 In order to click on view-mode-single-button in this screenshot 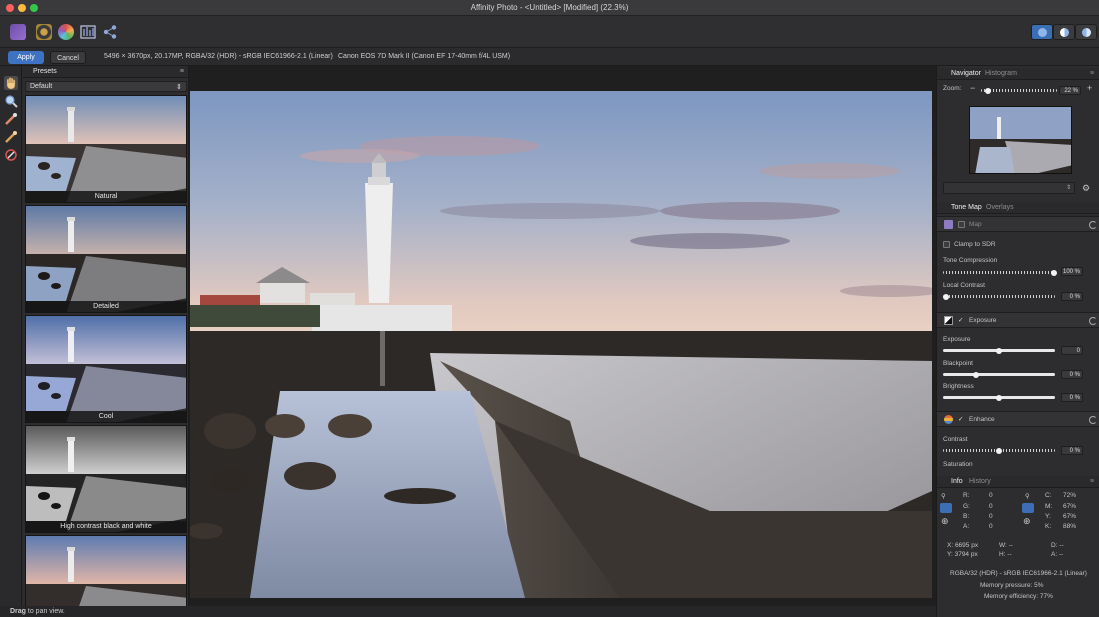, I will do `click(1042, 32)`.